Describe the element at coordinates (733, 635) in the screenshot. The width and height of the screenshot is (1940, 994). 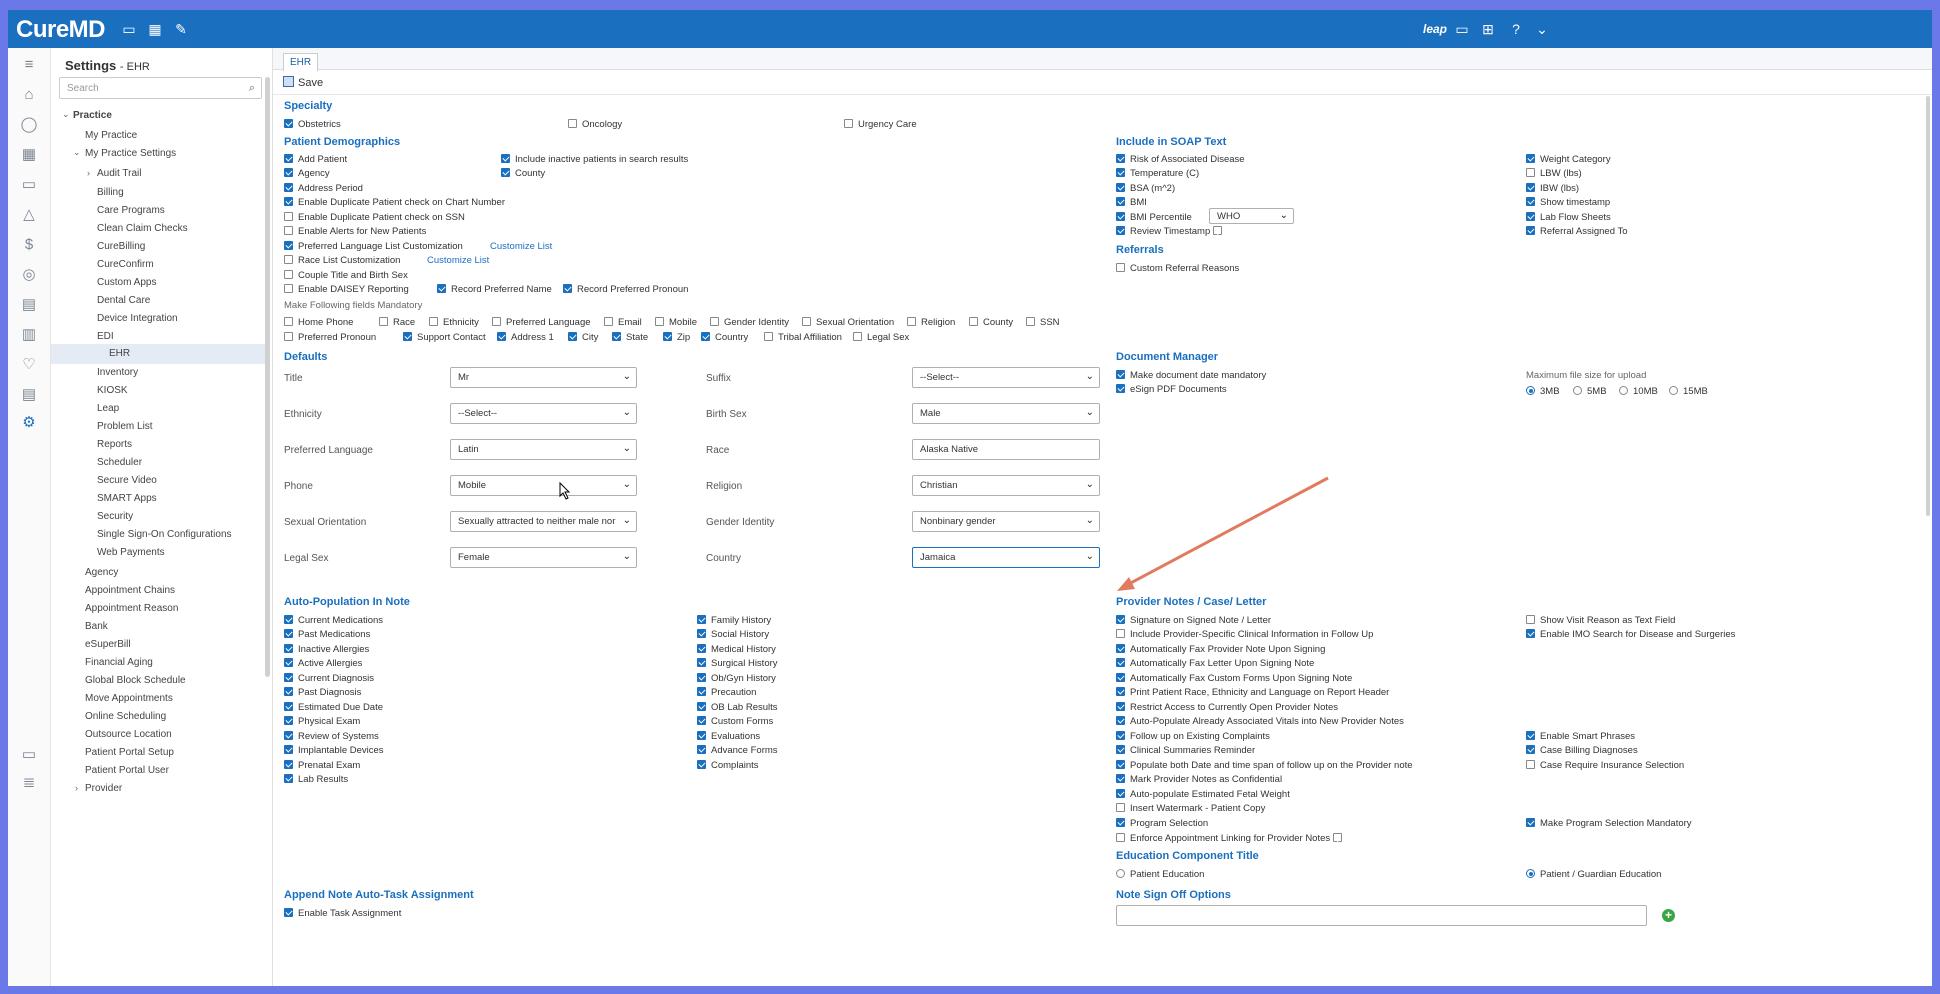
I see `autopop-item: Social History` at that location.